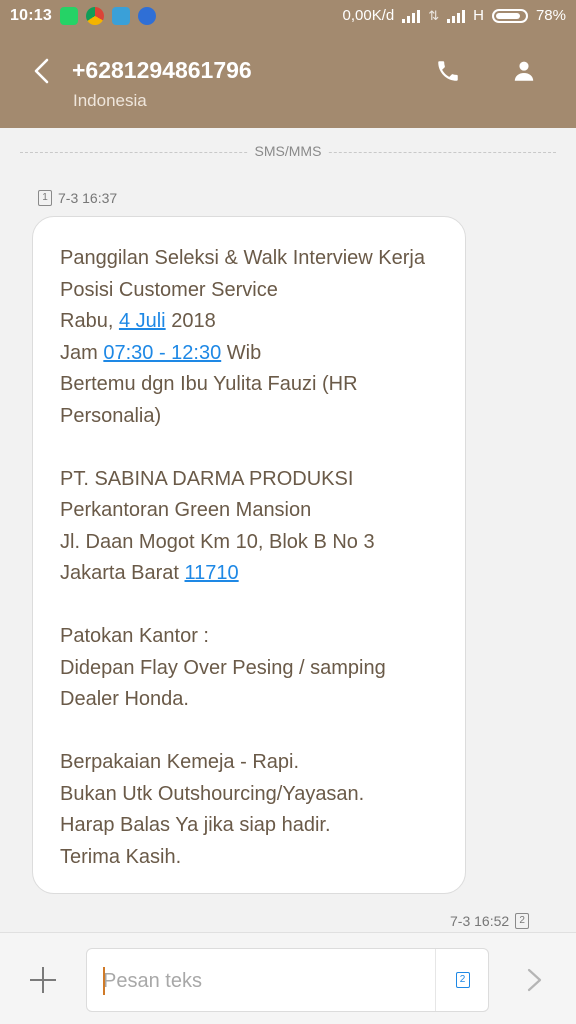 Image resolution: width=576 pixels, height=1024 pixels. What do you see at coordinates (255, 322) in the screenshot?
I see `message-line: Rabu, 4 Juli 2018` at bounding box center [255, 322].